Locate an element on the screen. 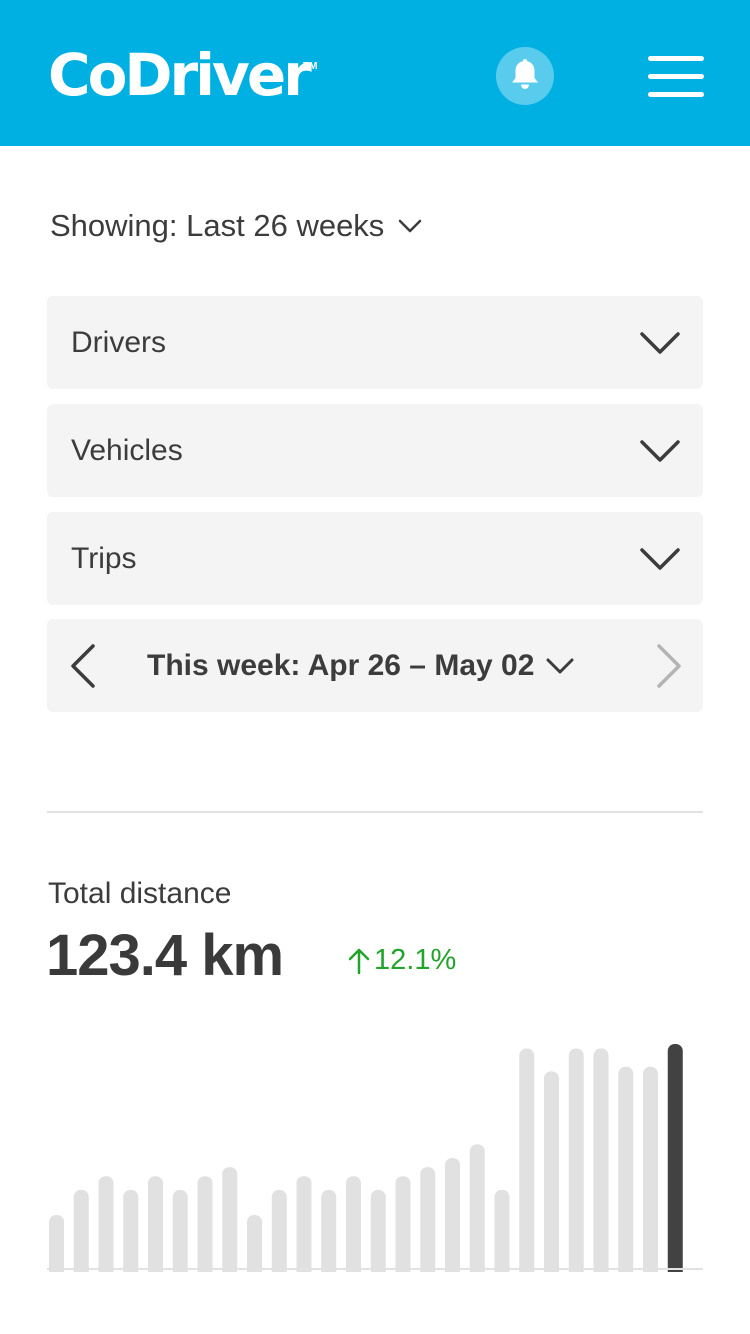  trademark-mark: TM is located at coordinates (310, 66).